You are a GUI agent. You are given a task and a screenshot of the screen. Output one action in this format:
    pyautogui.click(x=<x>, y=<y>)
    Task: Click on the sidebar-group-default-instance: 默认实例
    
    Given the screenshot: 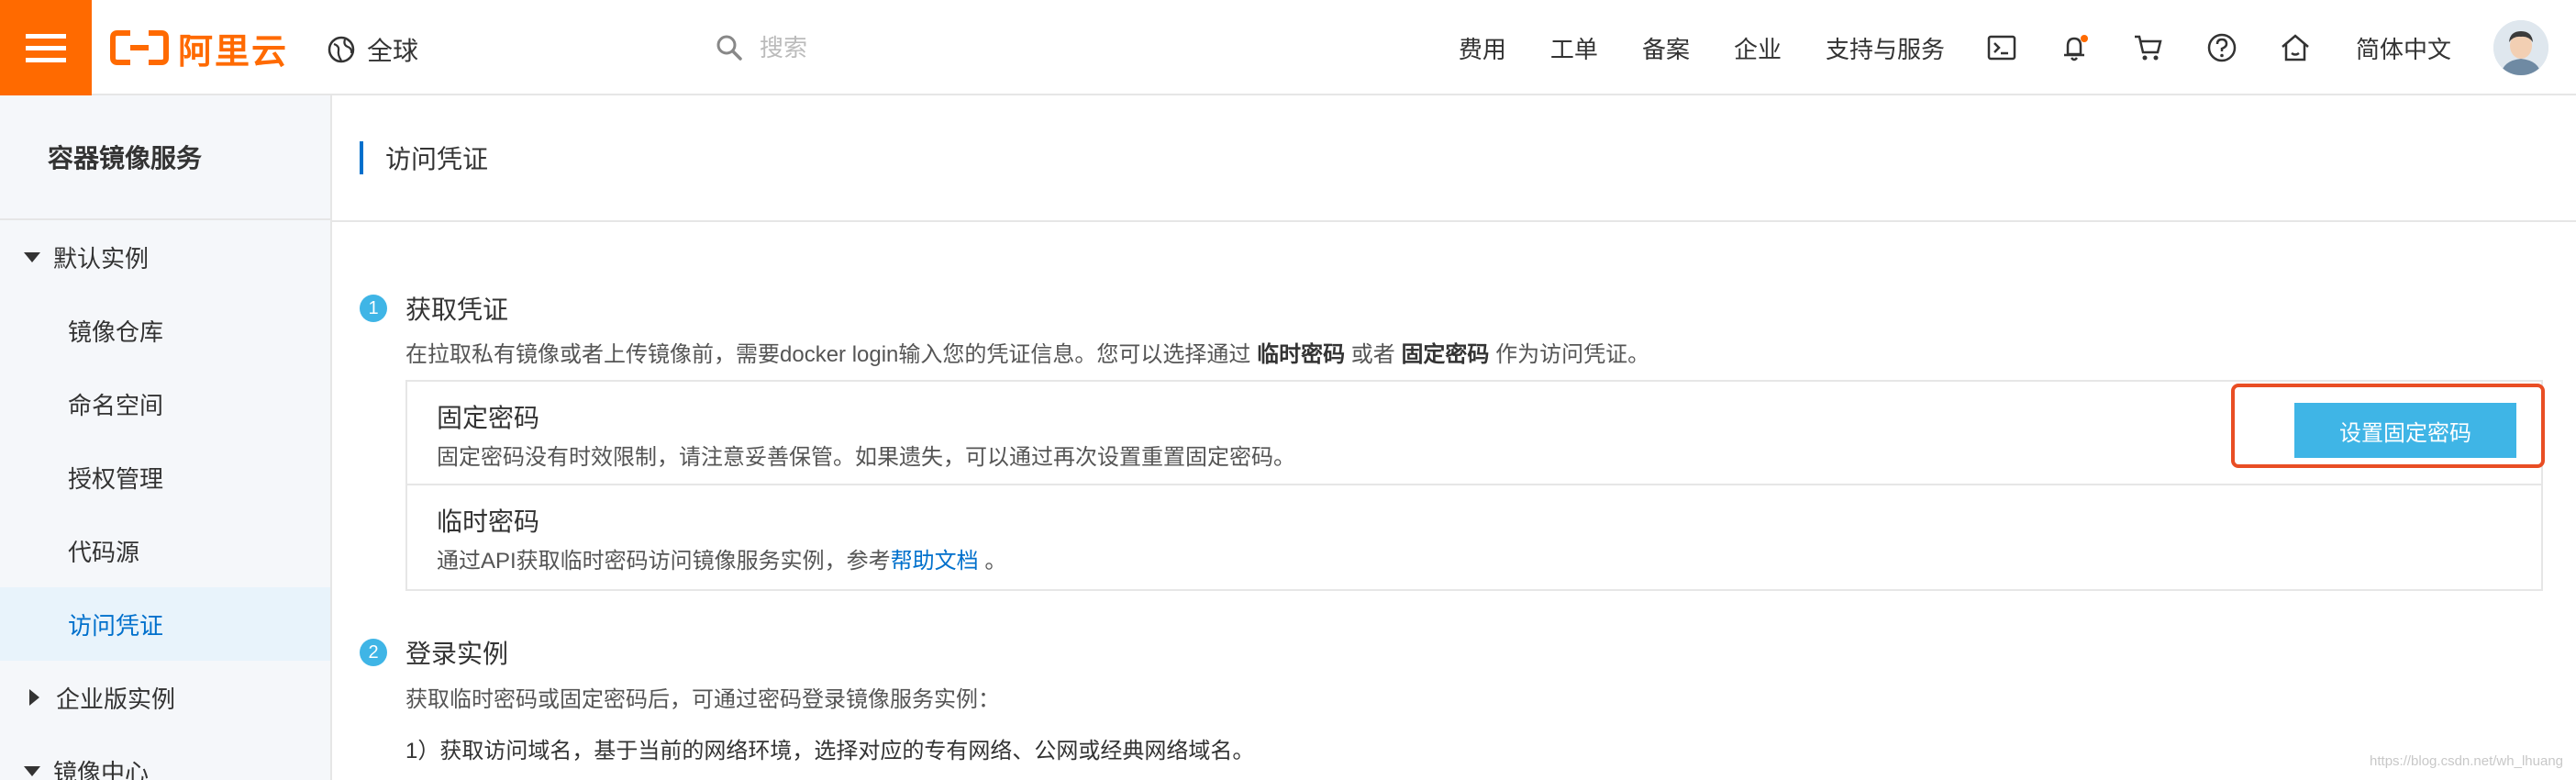 What is the action you would take?
    pyautogui.click(x=165, y=257)
    